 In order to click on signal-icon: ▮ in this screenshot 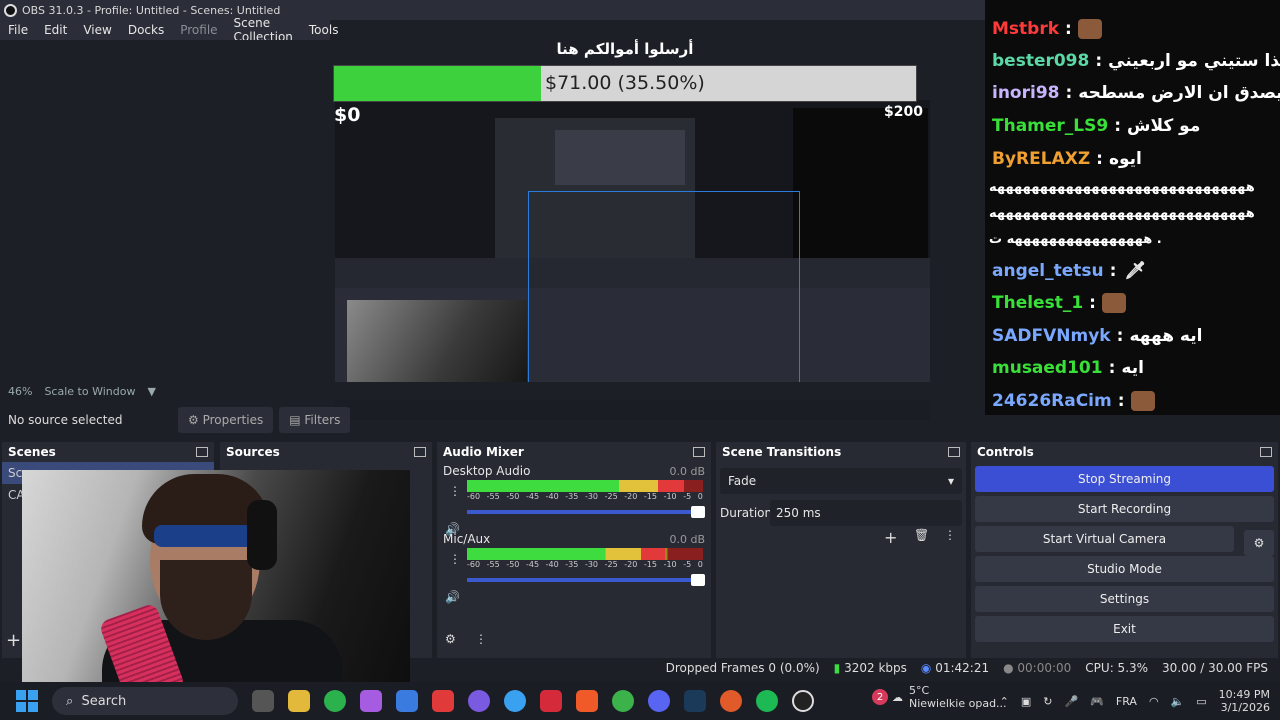, I will do `click(839, 668)`.